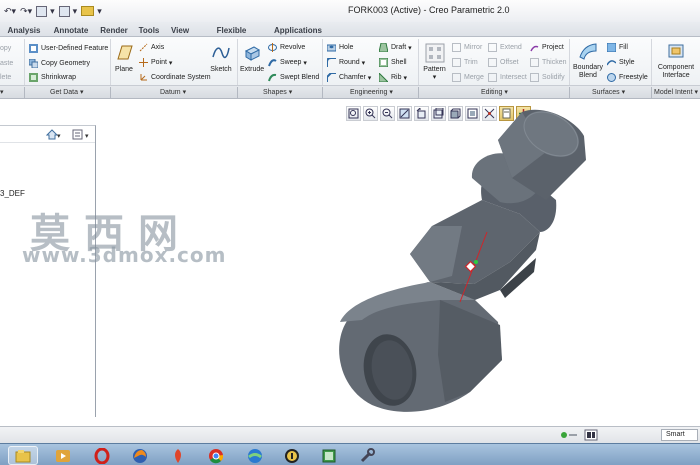  I want to click on undo-icon: ↶▾, so click(10, 11).